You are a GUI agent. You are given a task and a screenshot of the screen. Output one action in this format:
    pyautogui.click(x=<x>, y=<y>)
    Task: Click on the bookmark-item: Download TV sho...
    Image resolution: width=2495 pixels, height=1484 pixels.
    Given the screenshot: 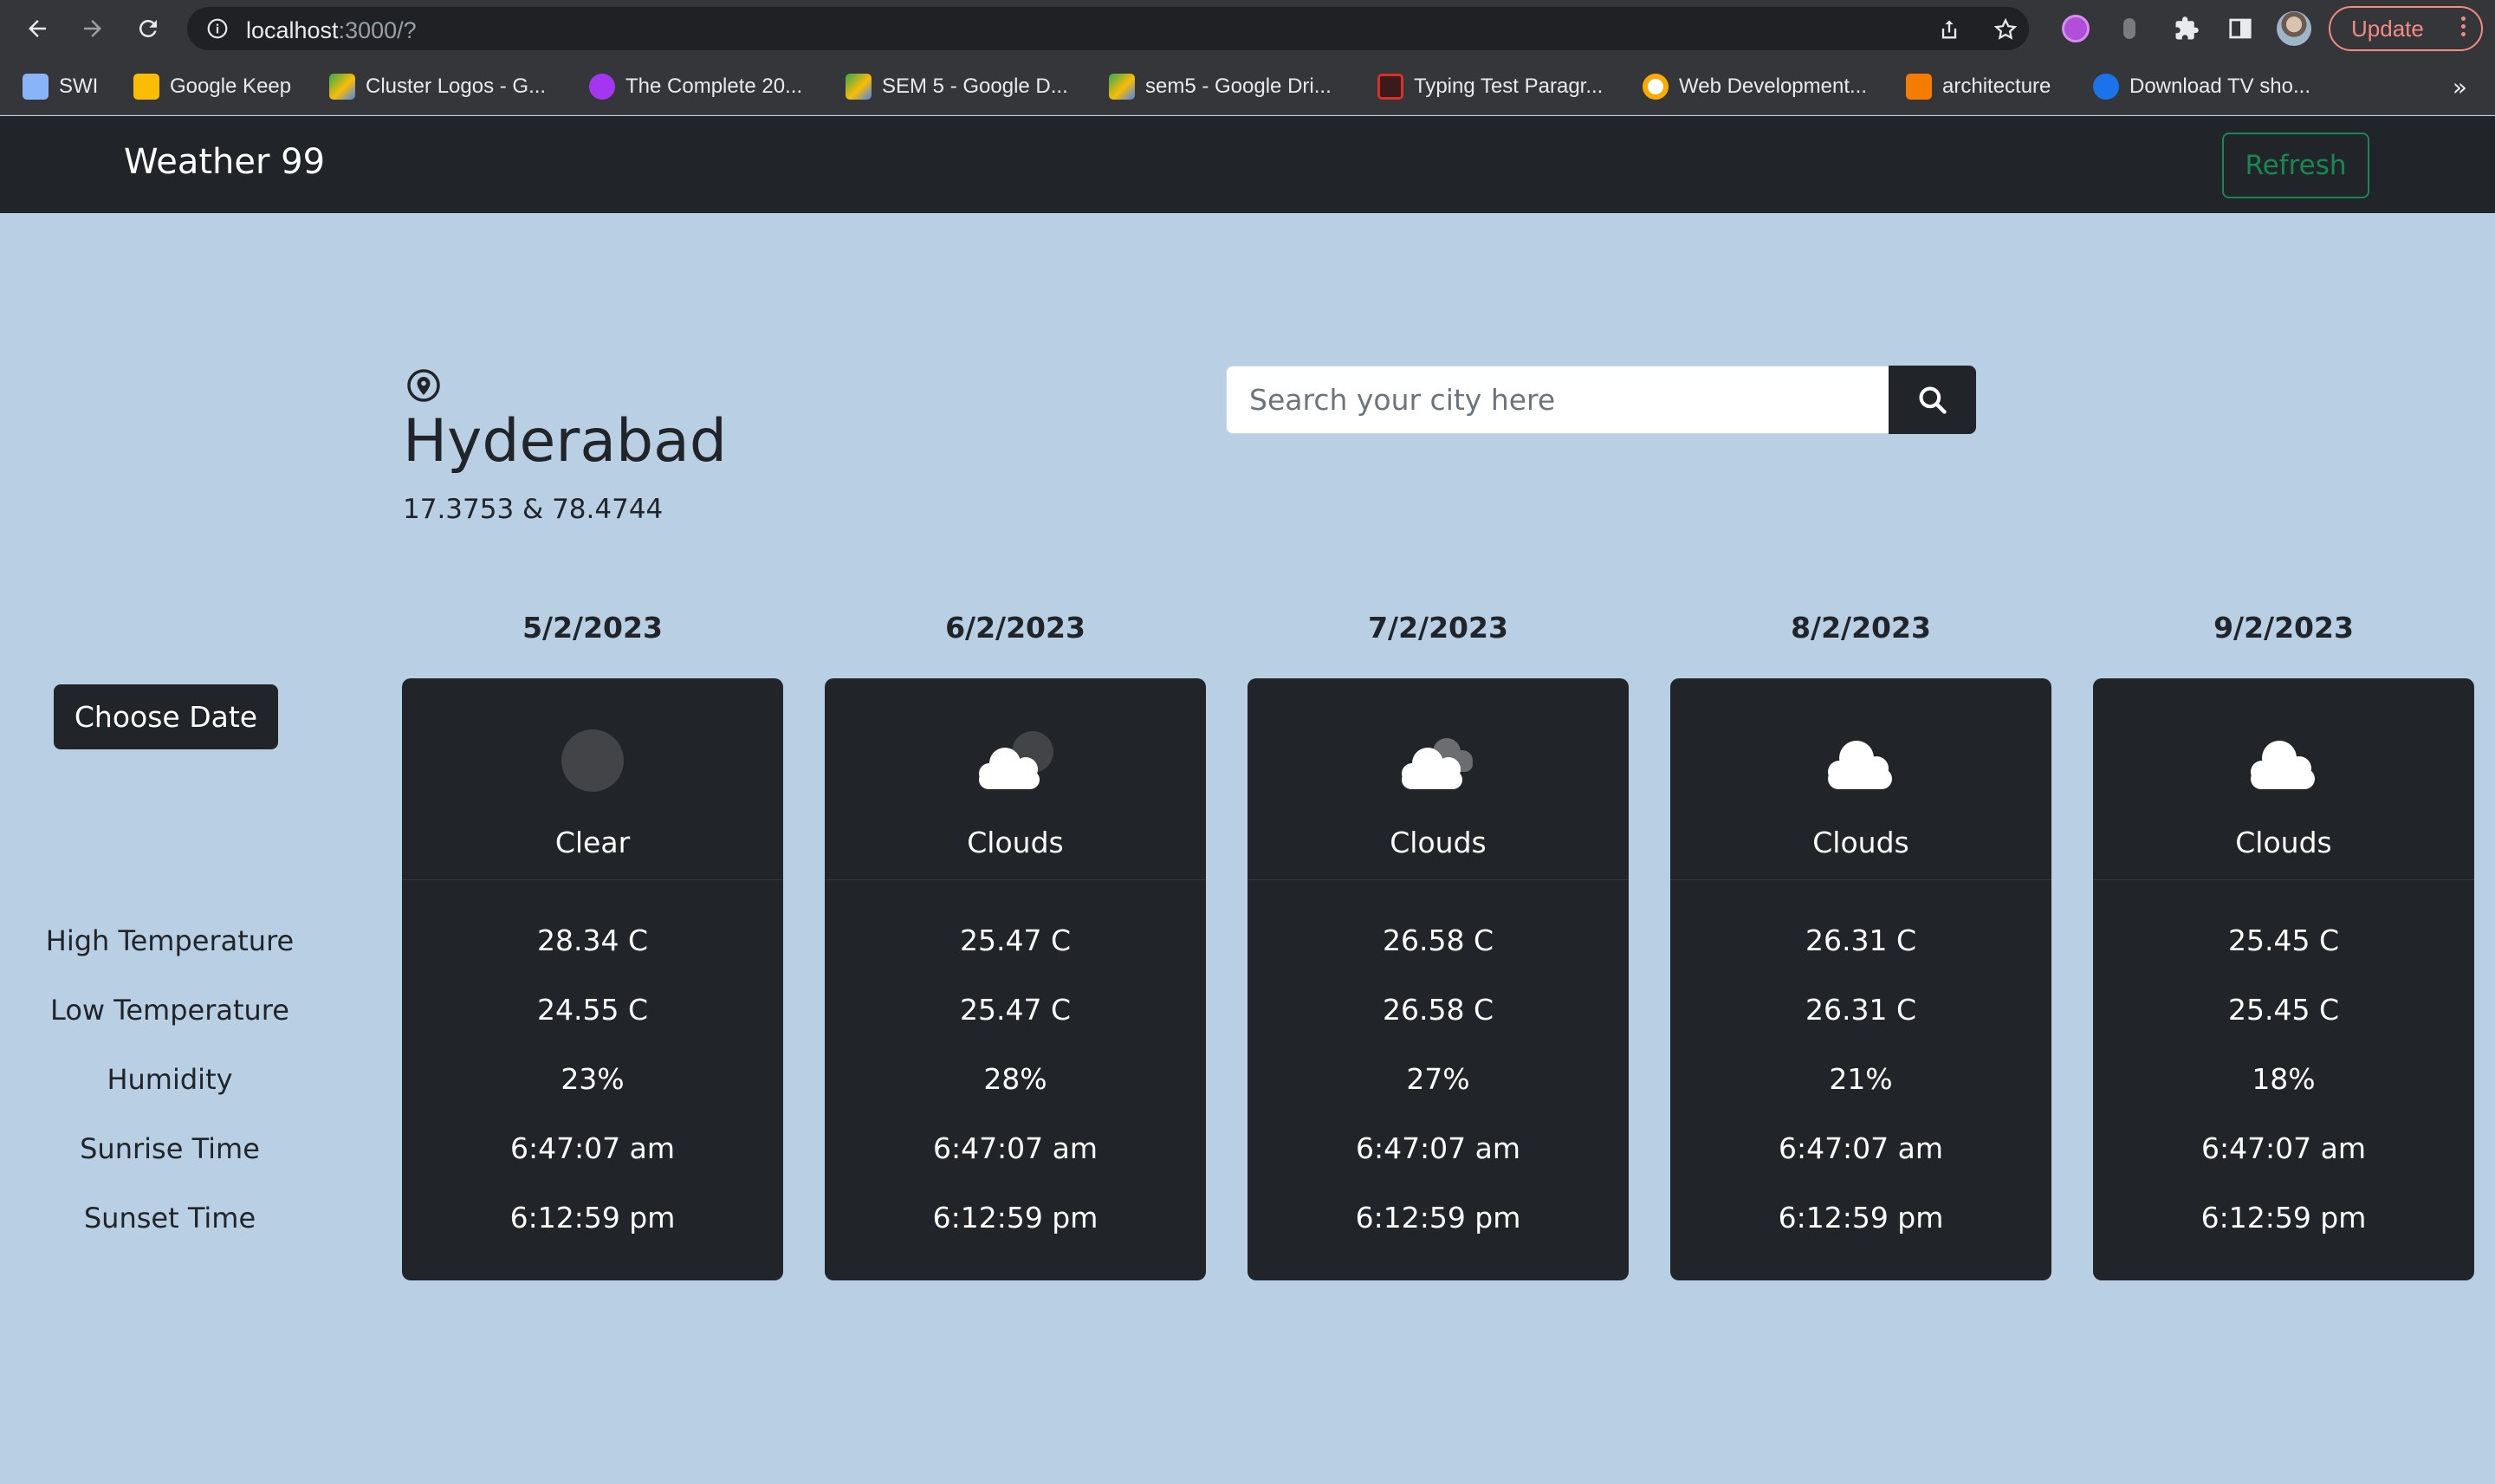 What is the action you would take?
    pyautogui.click(x=2201, y=86)
    